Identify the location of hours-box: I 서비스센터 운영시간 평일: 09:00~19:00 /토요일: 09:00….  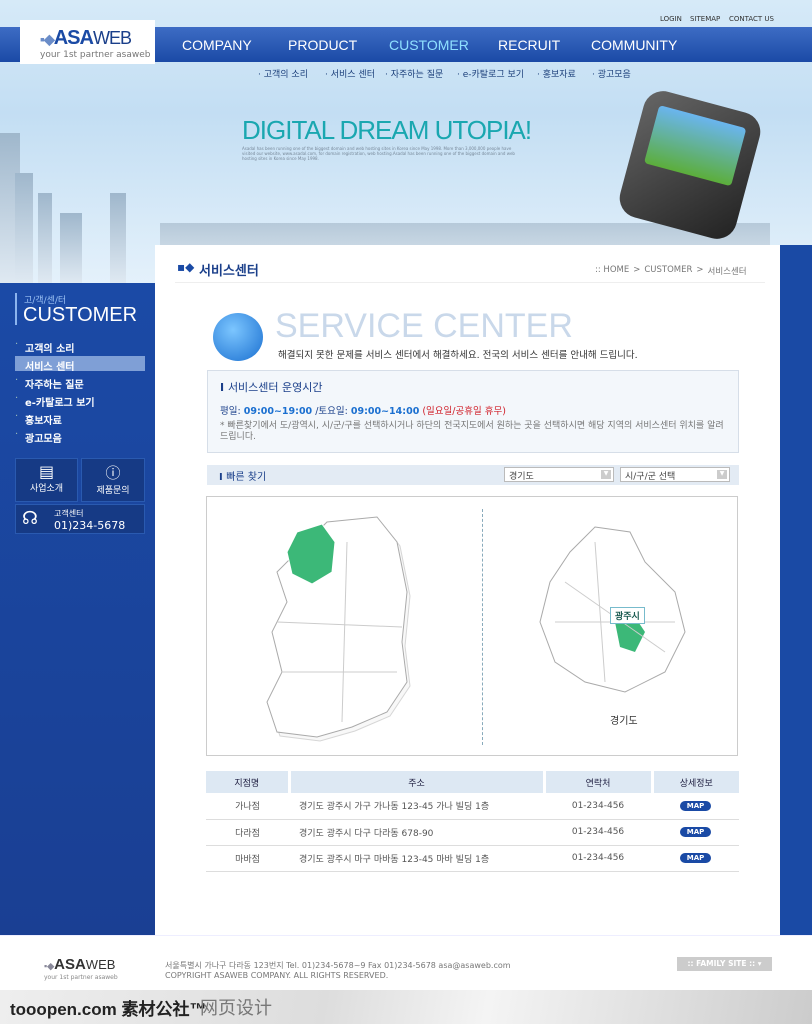
(473, 411).